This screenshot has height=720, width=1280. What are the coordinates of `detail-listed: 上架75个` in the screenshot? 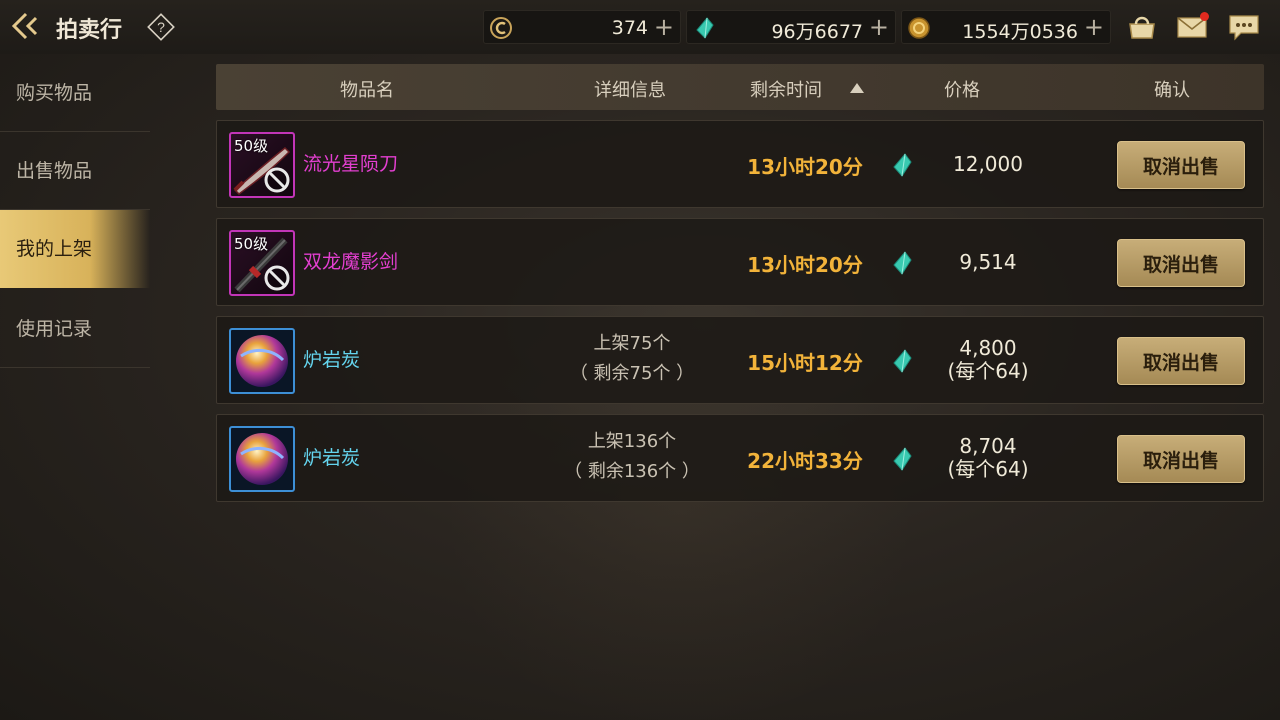 It's located at (632, 343).